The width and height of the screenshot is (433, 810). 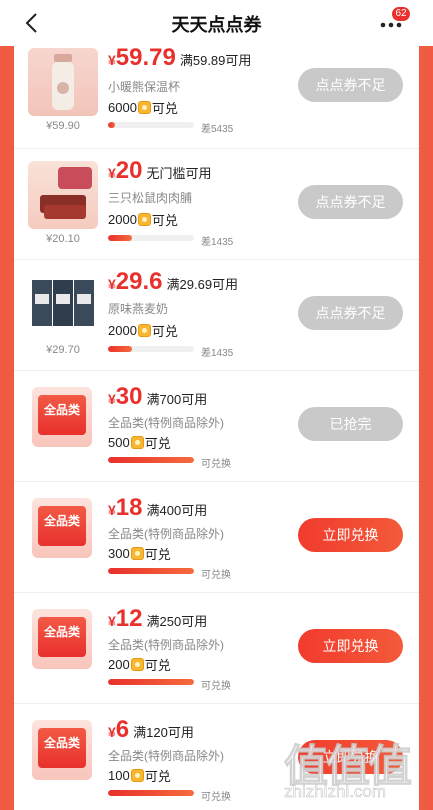 What do you see at coordinates (202, 284) in the screenshot?
I see `coupon-condition: 满29.69可用` at bounding box center [202, 284].